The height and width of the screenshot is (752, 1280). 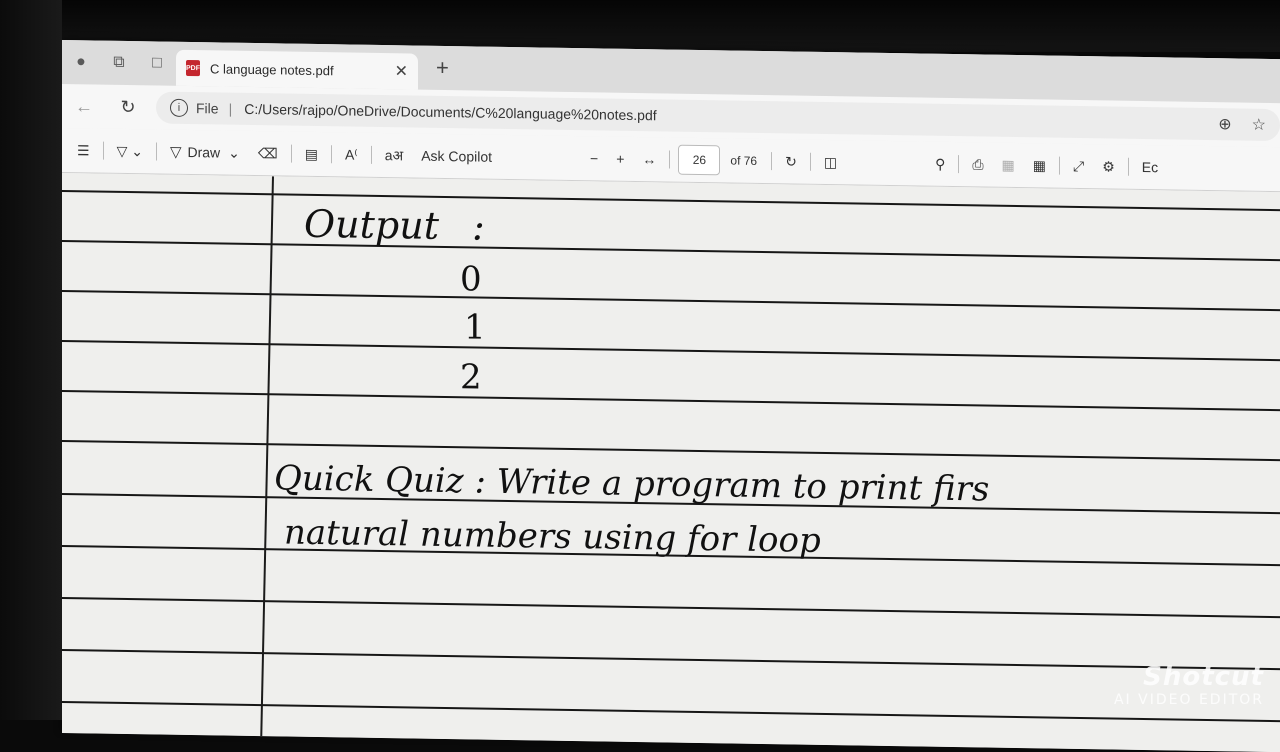 What do you see at coordinates (311, 153) in the screenshot?
I see `text-icon: ▤` at bounding box center [311, 153].